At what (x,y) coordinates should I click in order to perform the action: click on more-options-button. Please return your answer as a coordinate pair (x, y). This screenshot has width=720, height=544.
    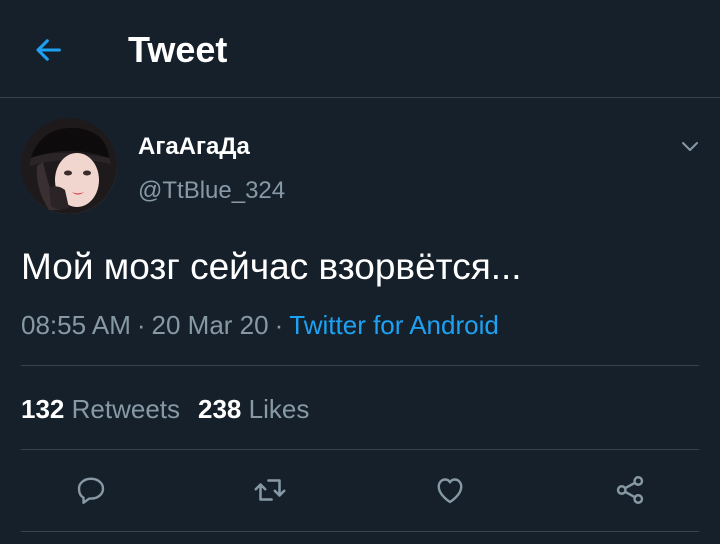
    Looking at the image, I should click on (690, 146).